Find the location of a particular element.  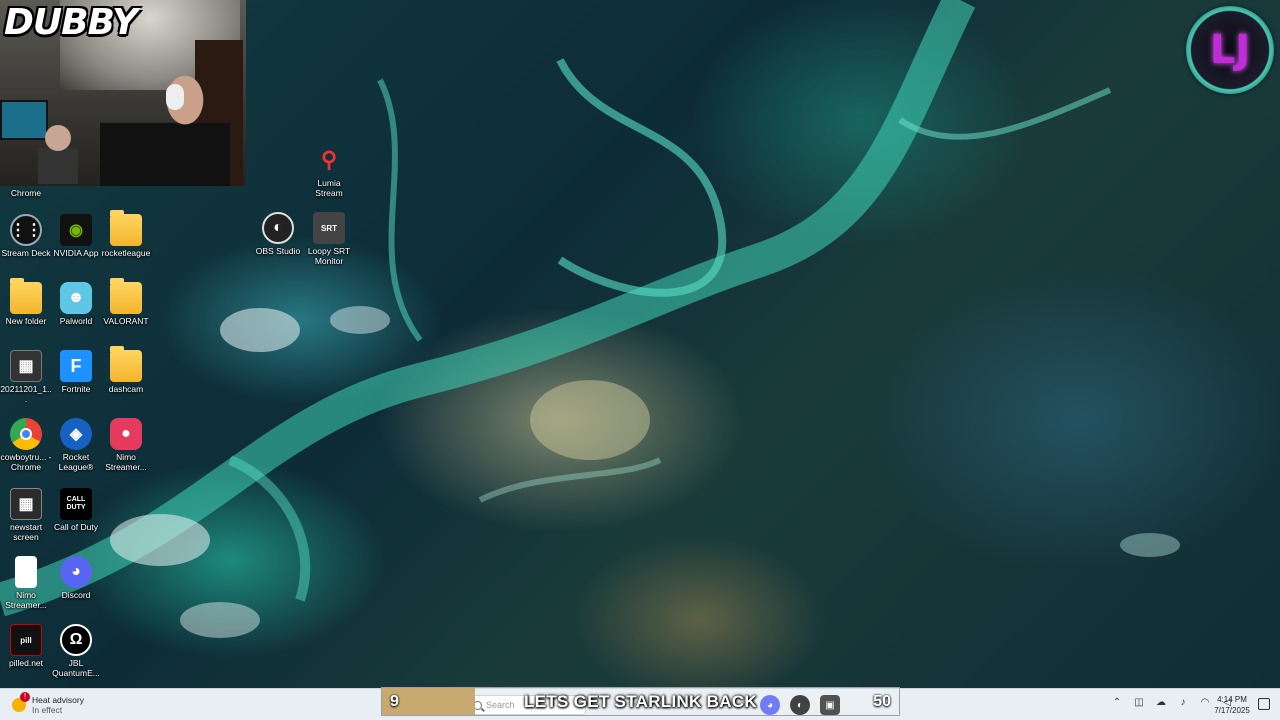

icon-label: Fortnite is located at coordinates (76, 389).